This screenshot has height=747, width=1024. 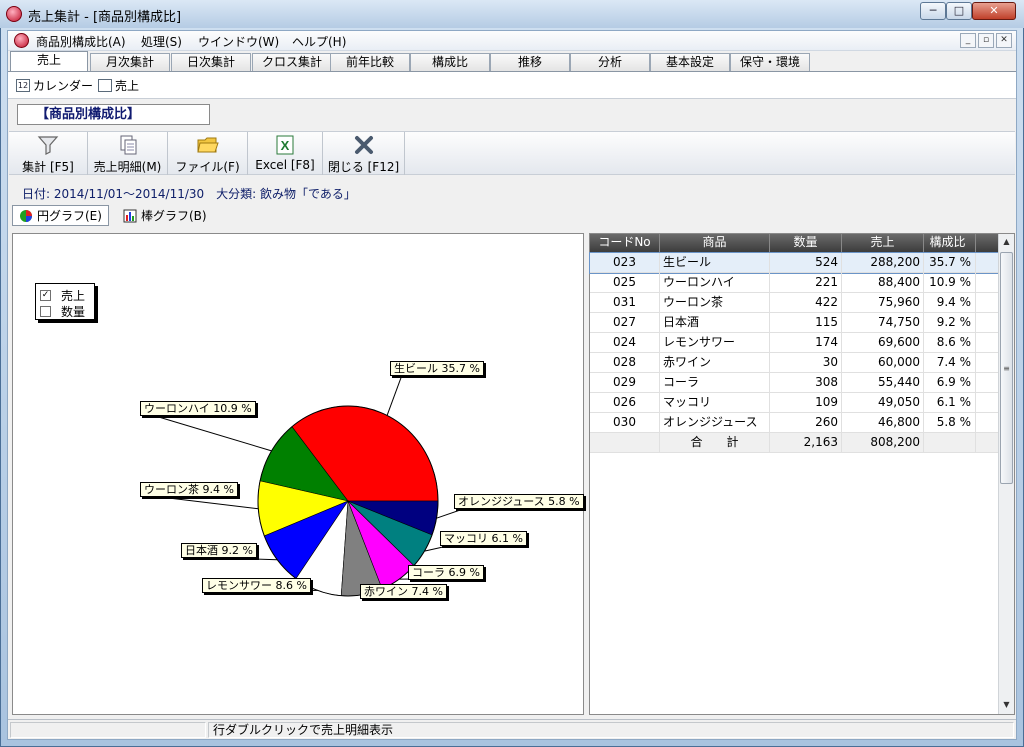 I want to click on tab-bar-chart: 棒グラフ(B), so click(x=165, y=215).